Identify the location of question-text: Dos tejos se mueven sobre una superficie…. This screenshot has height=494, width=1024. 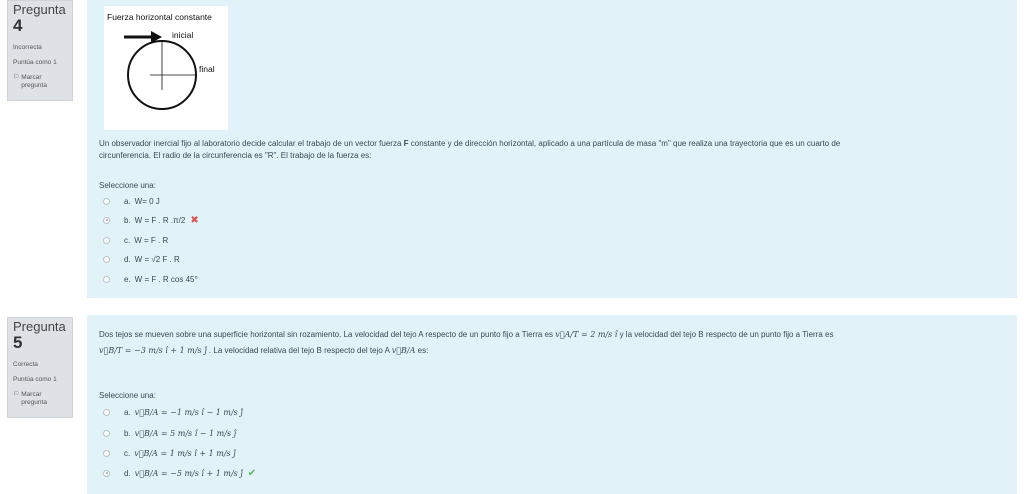
(466, 342).